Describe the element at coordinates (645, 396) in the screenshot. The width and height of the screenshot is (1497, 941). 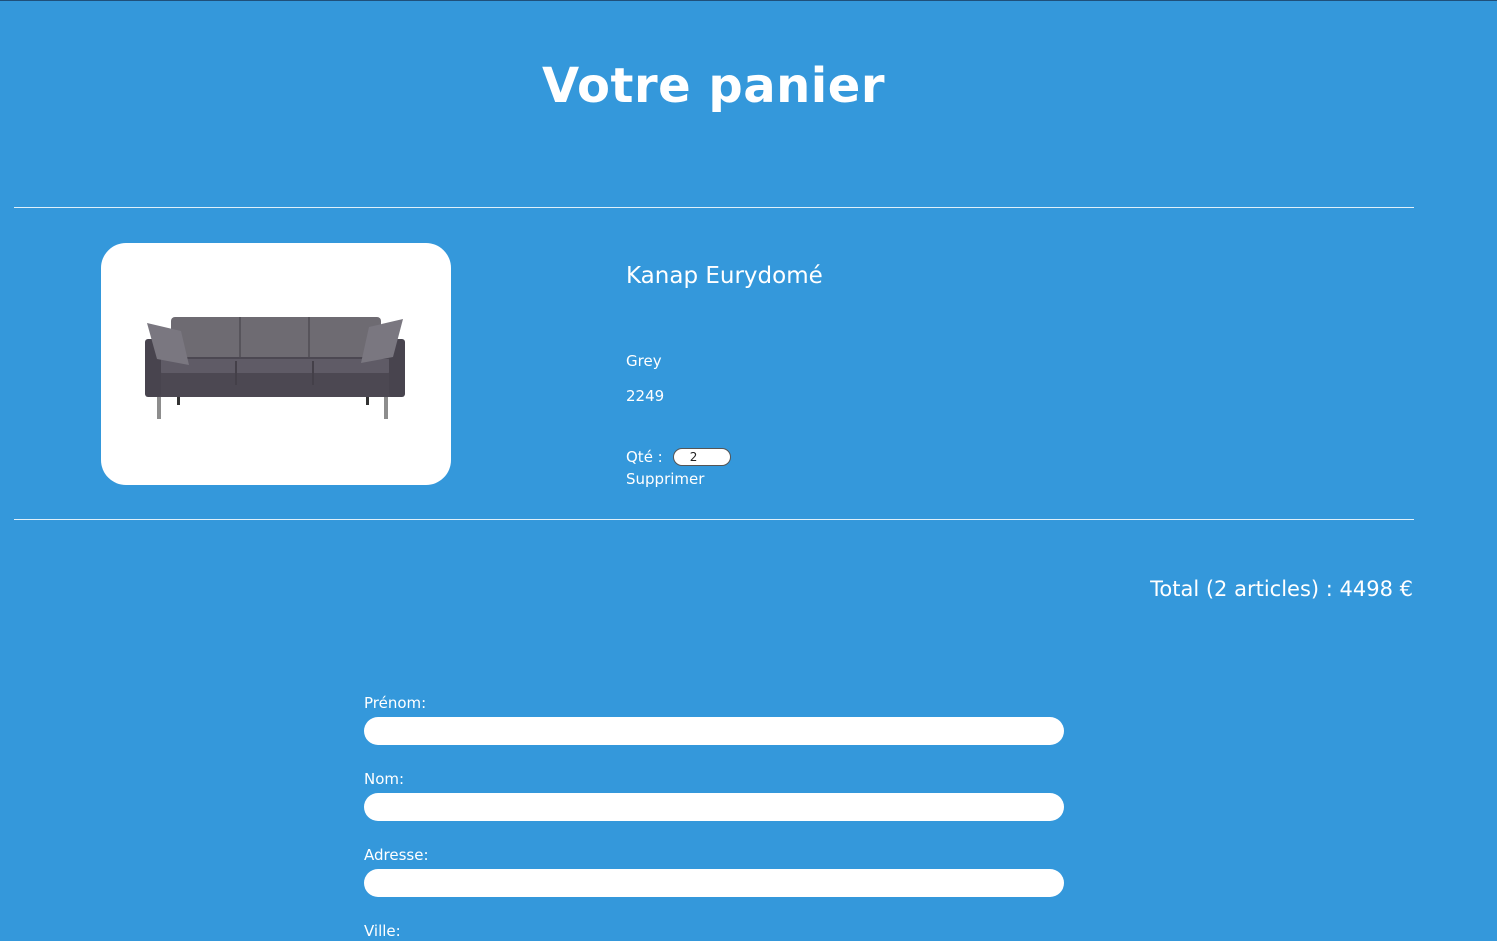
I see `product-price: 2249` at that location.